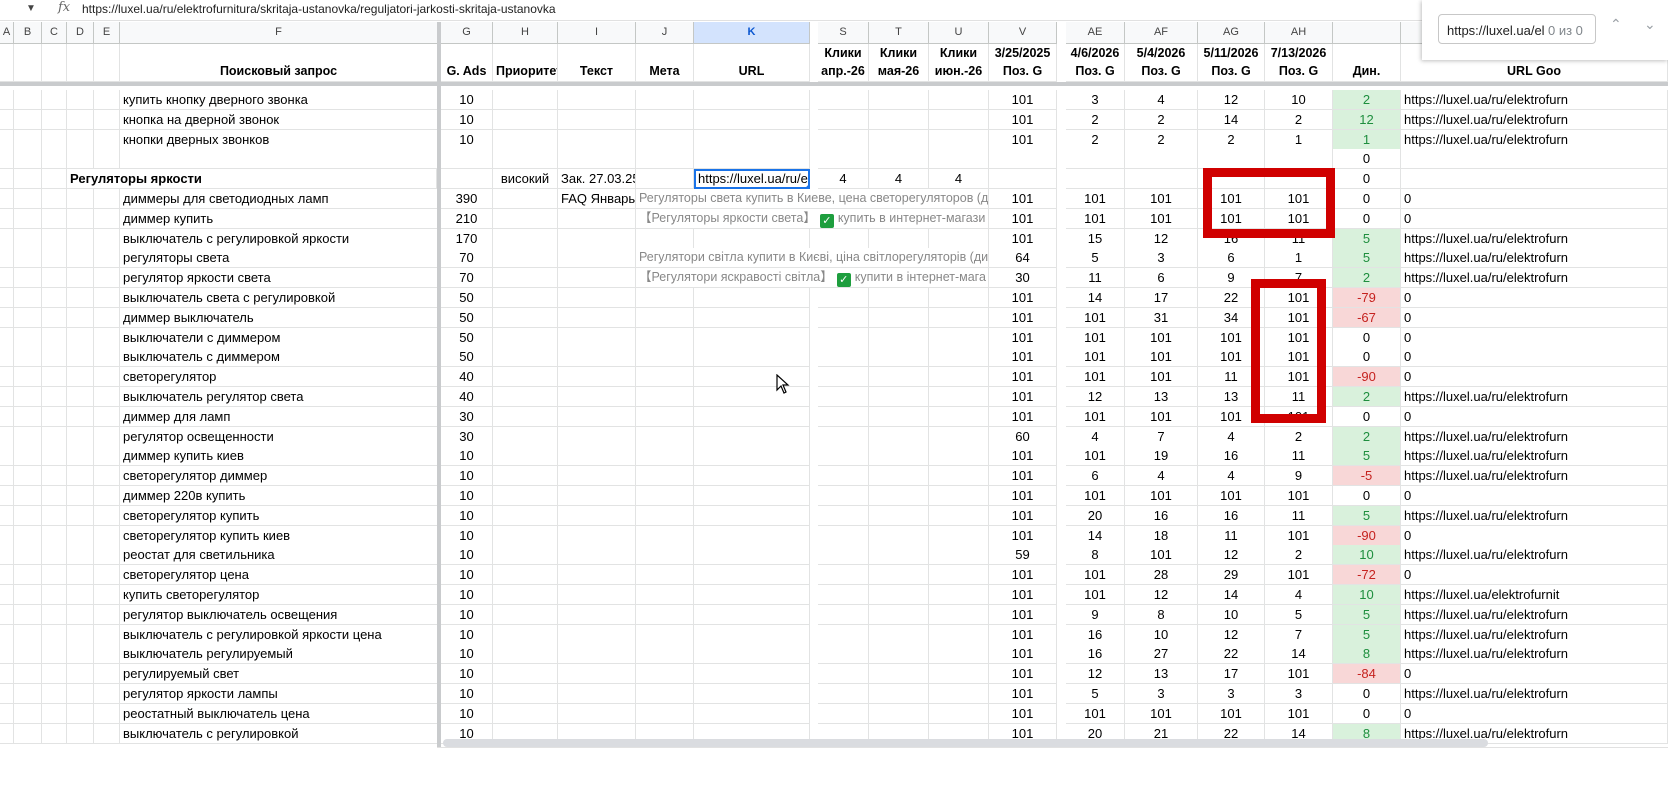  I want to click on cell-af: 4, so click(1161, 476).